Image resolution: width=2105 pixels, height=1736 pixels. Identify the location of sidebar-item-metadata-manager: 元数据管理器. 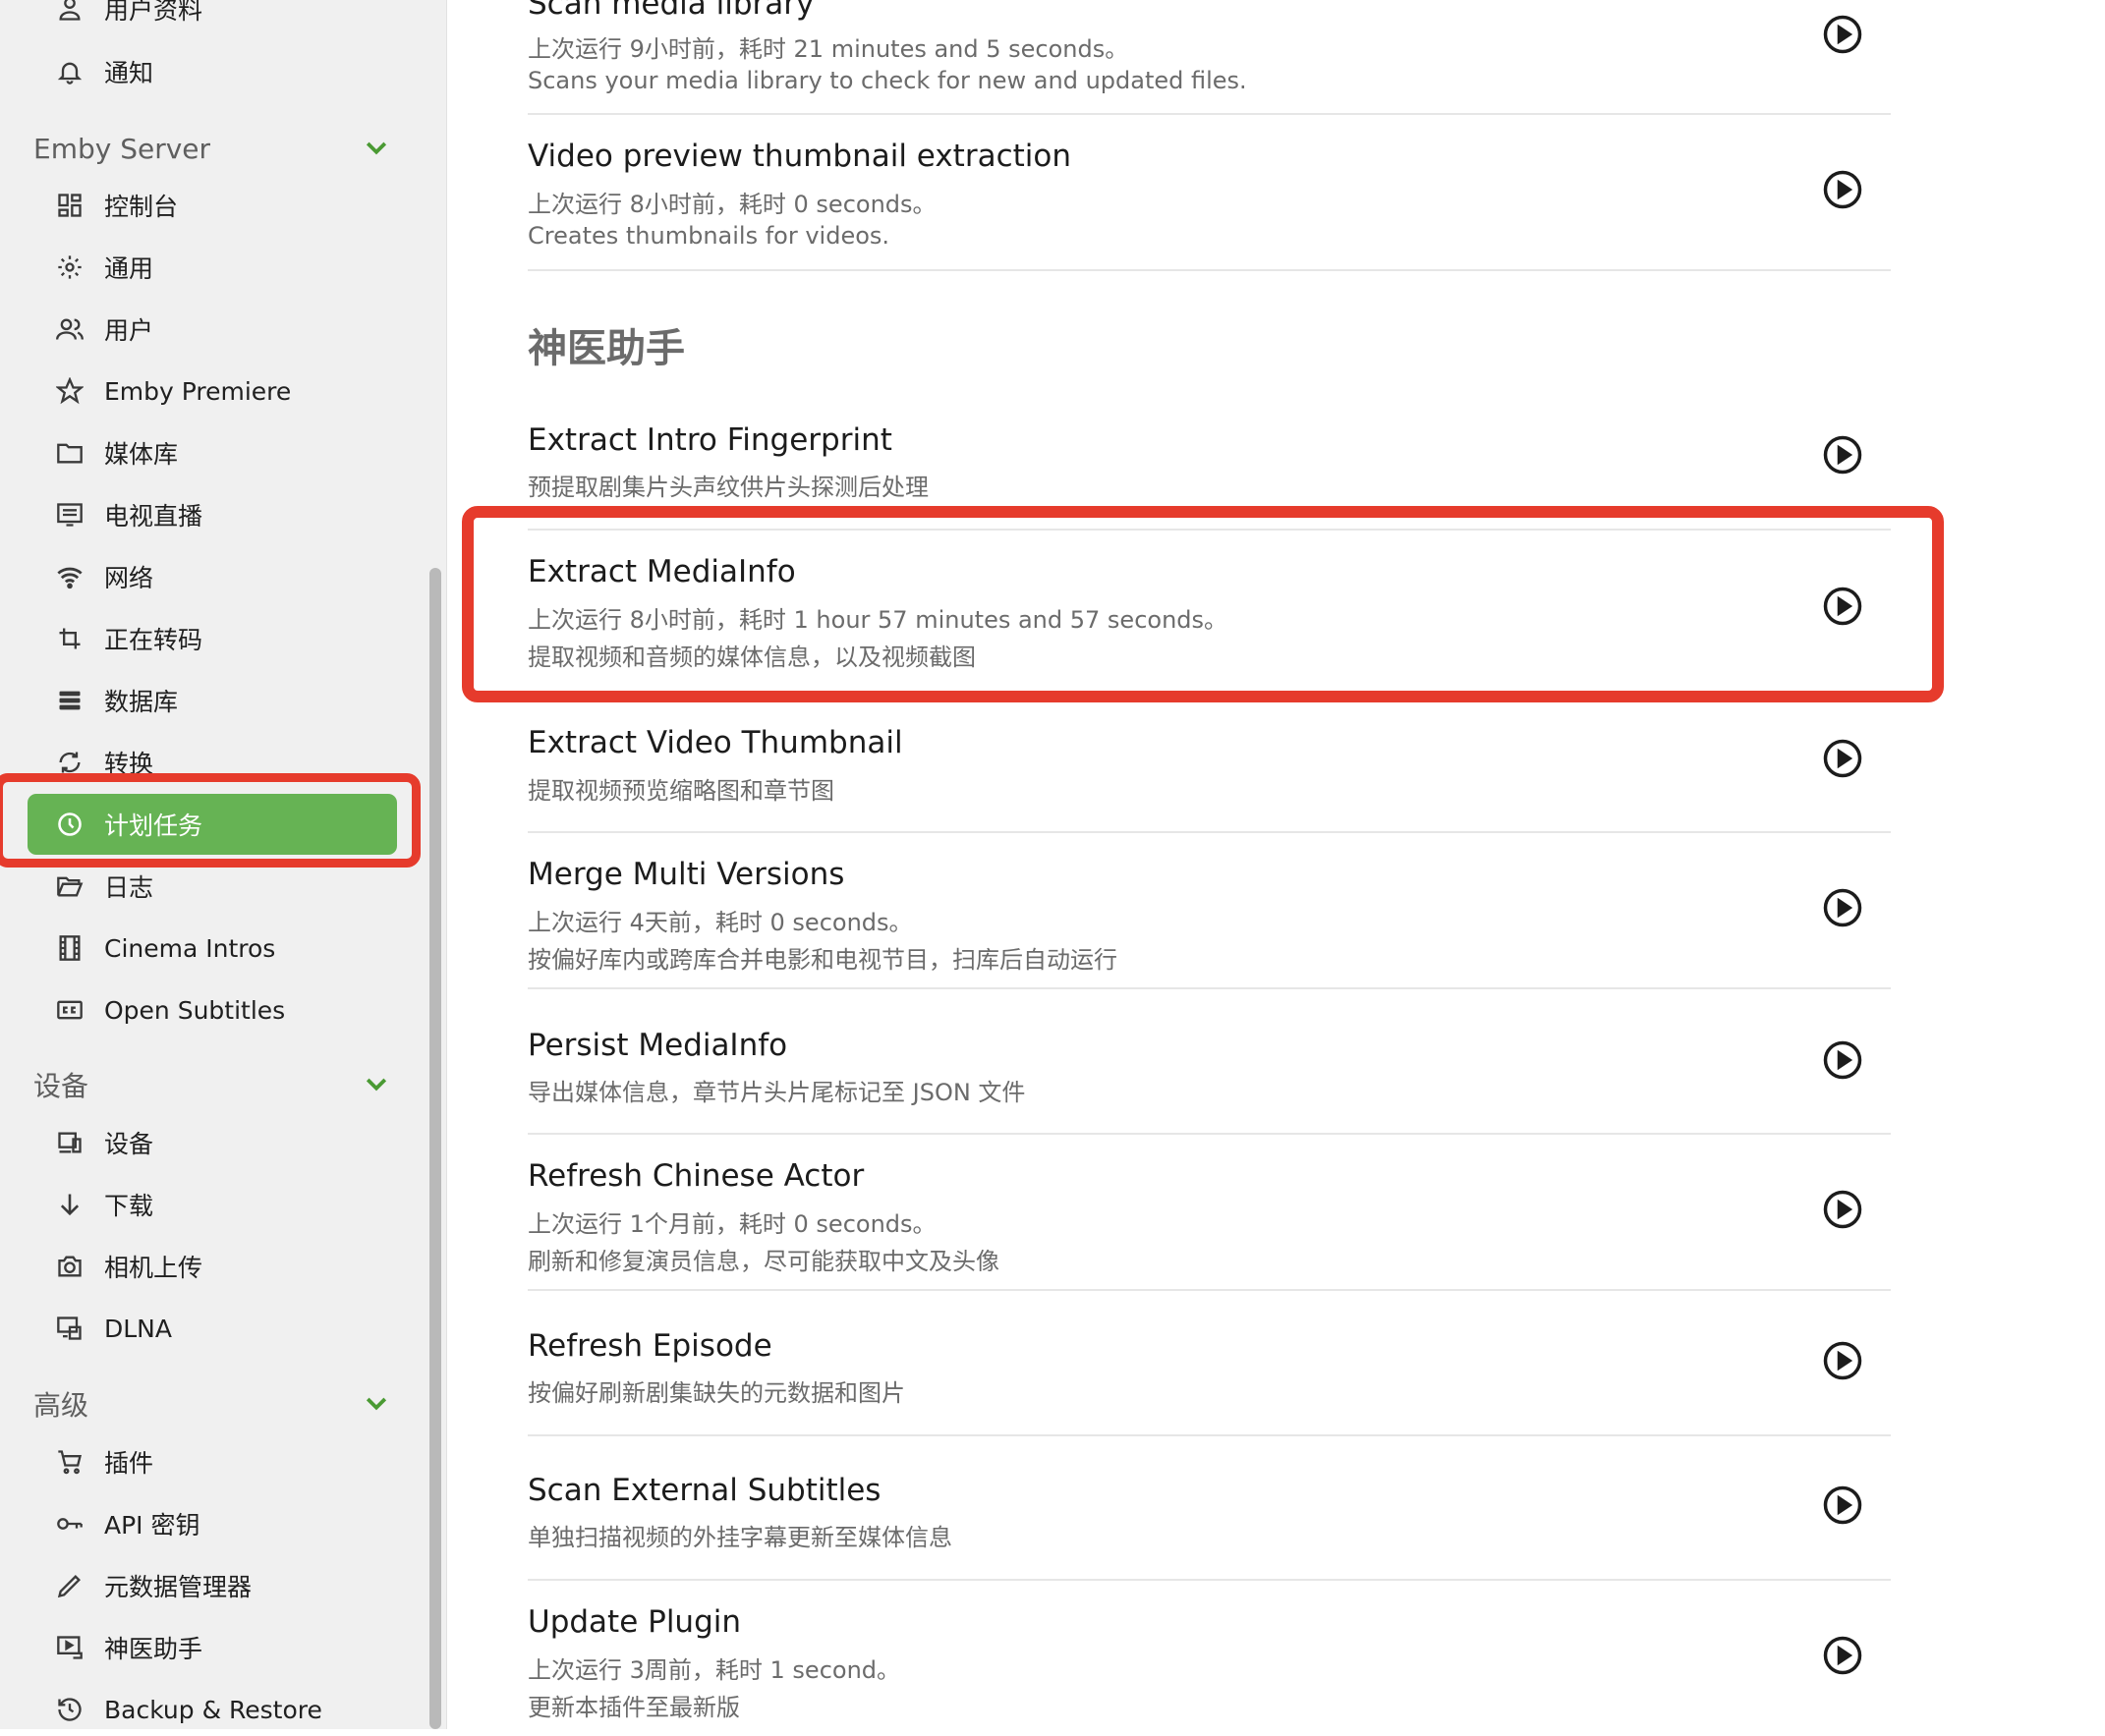
(212, 1585).